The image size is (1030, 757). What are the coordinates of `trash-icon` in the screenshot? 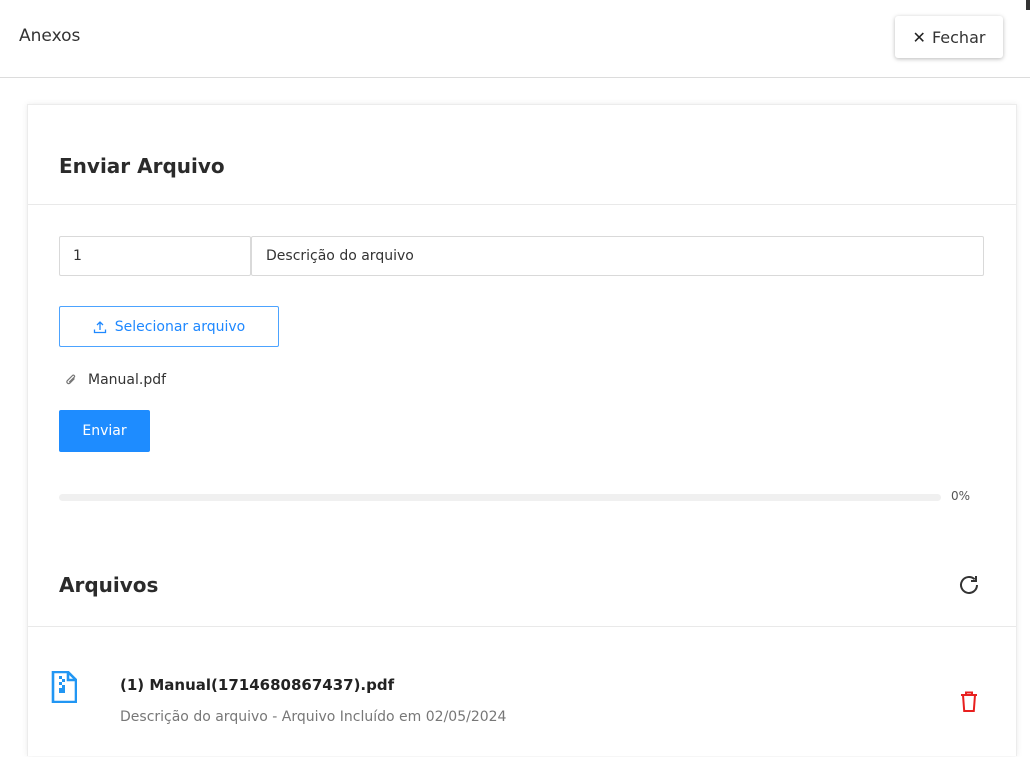 It's located at (969, 702).